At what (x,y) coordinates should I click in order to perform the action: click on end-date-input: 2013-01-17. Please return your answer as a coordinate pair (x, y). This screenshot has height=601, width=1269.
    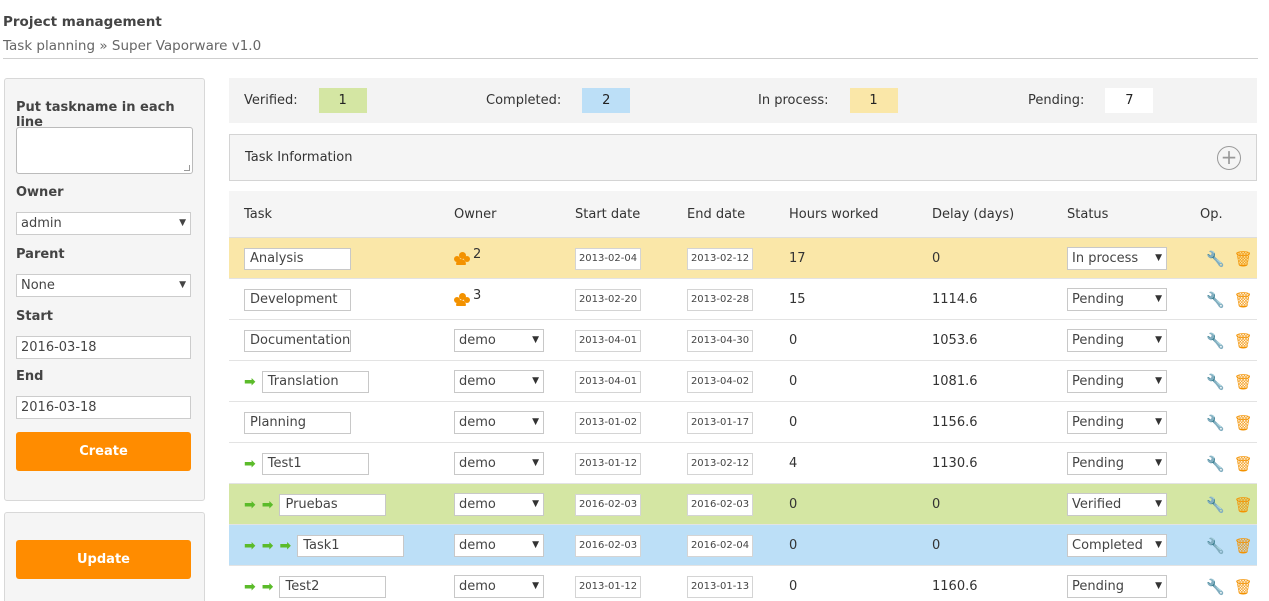
    Looking at the image, I should click on (720, 422).